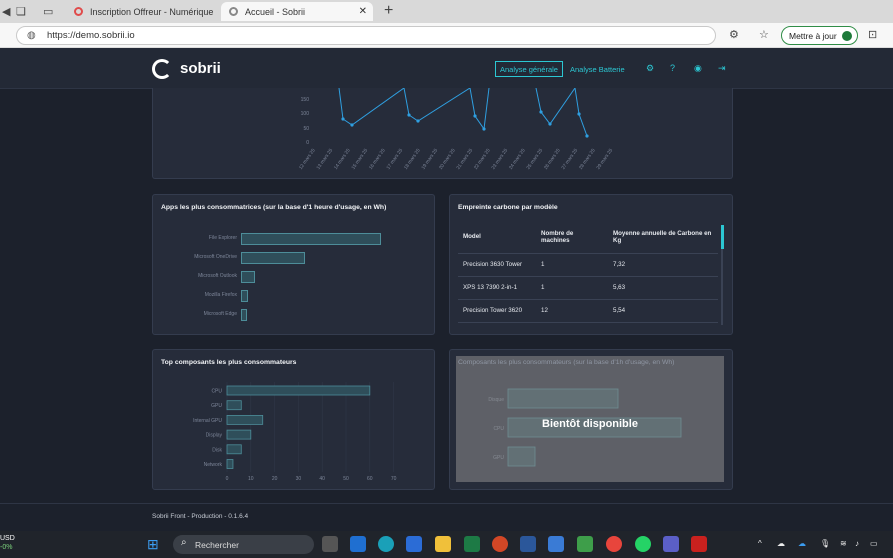 Image resolution: width=893 pixels, height=558 pixels. I want to click on windows-start-icon: ⊞, so click(153, 544).